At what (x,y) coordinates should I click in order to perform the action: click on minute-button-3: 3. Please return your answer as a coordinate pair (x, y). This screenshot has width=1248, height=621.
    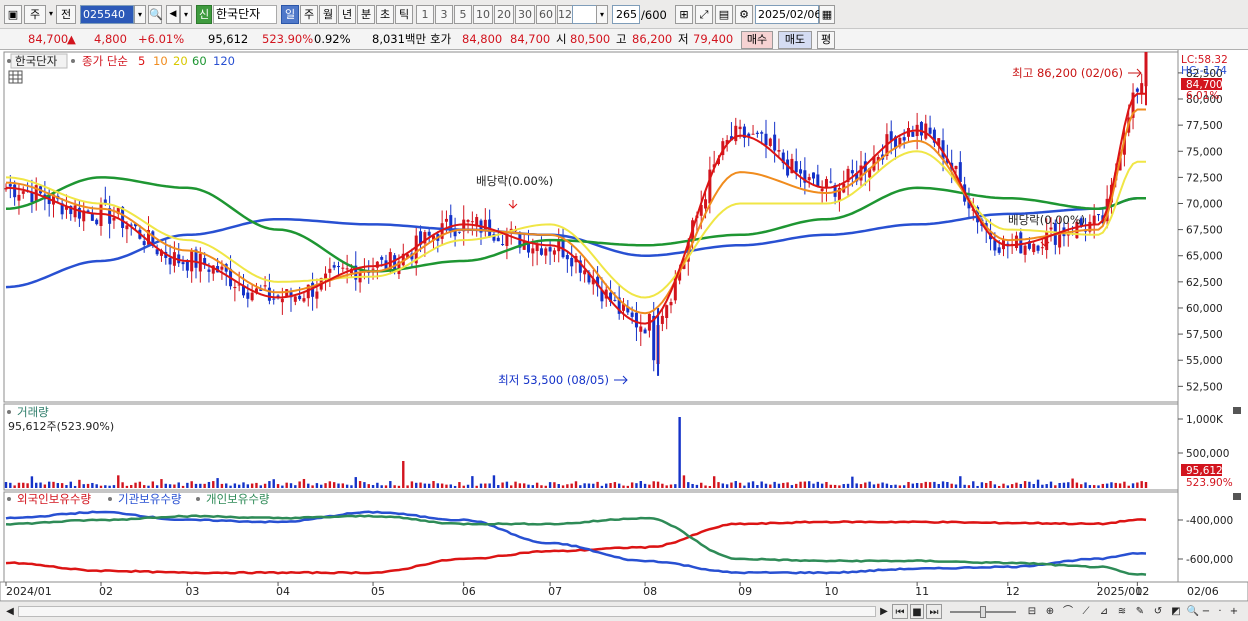
    Looking at the image, I should click on (444, 14).